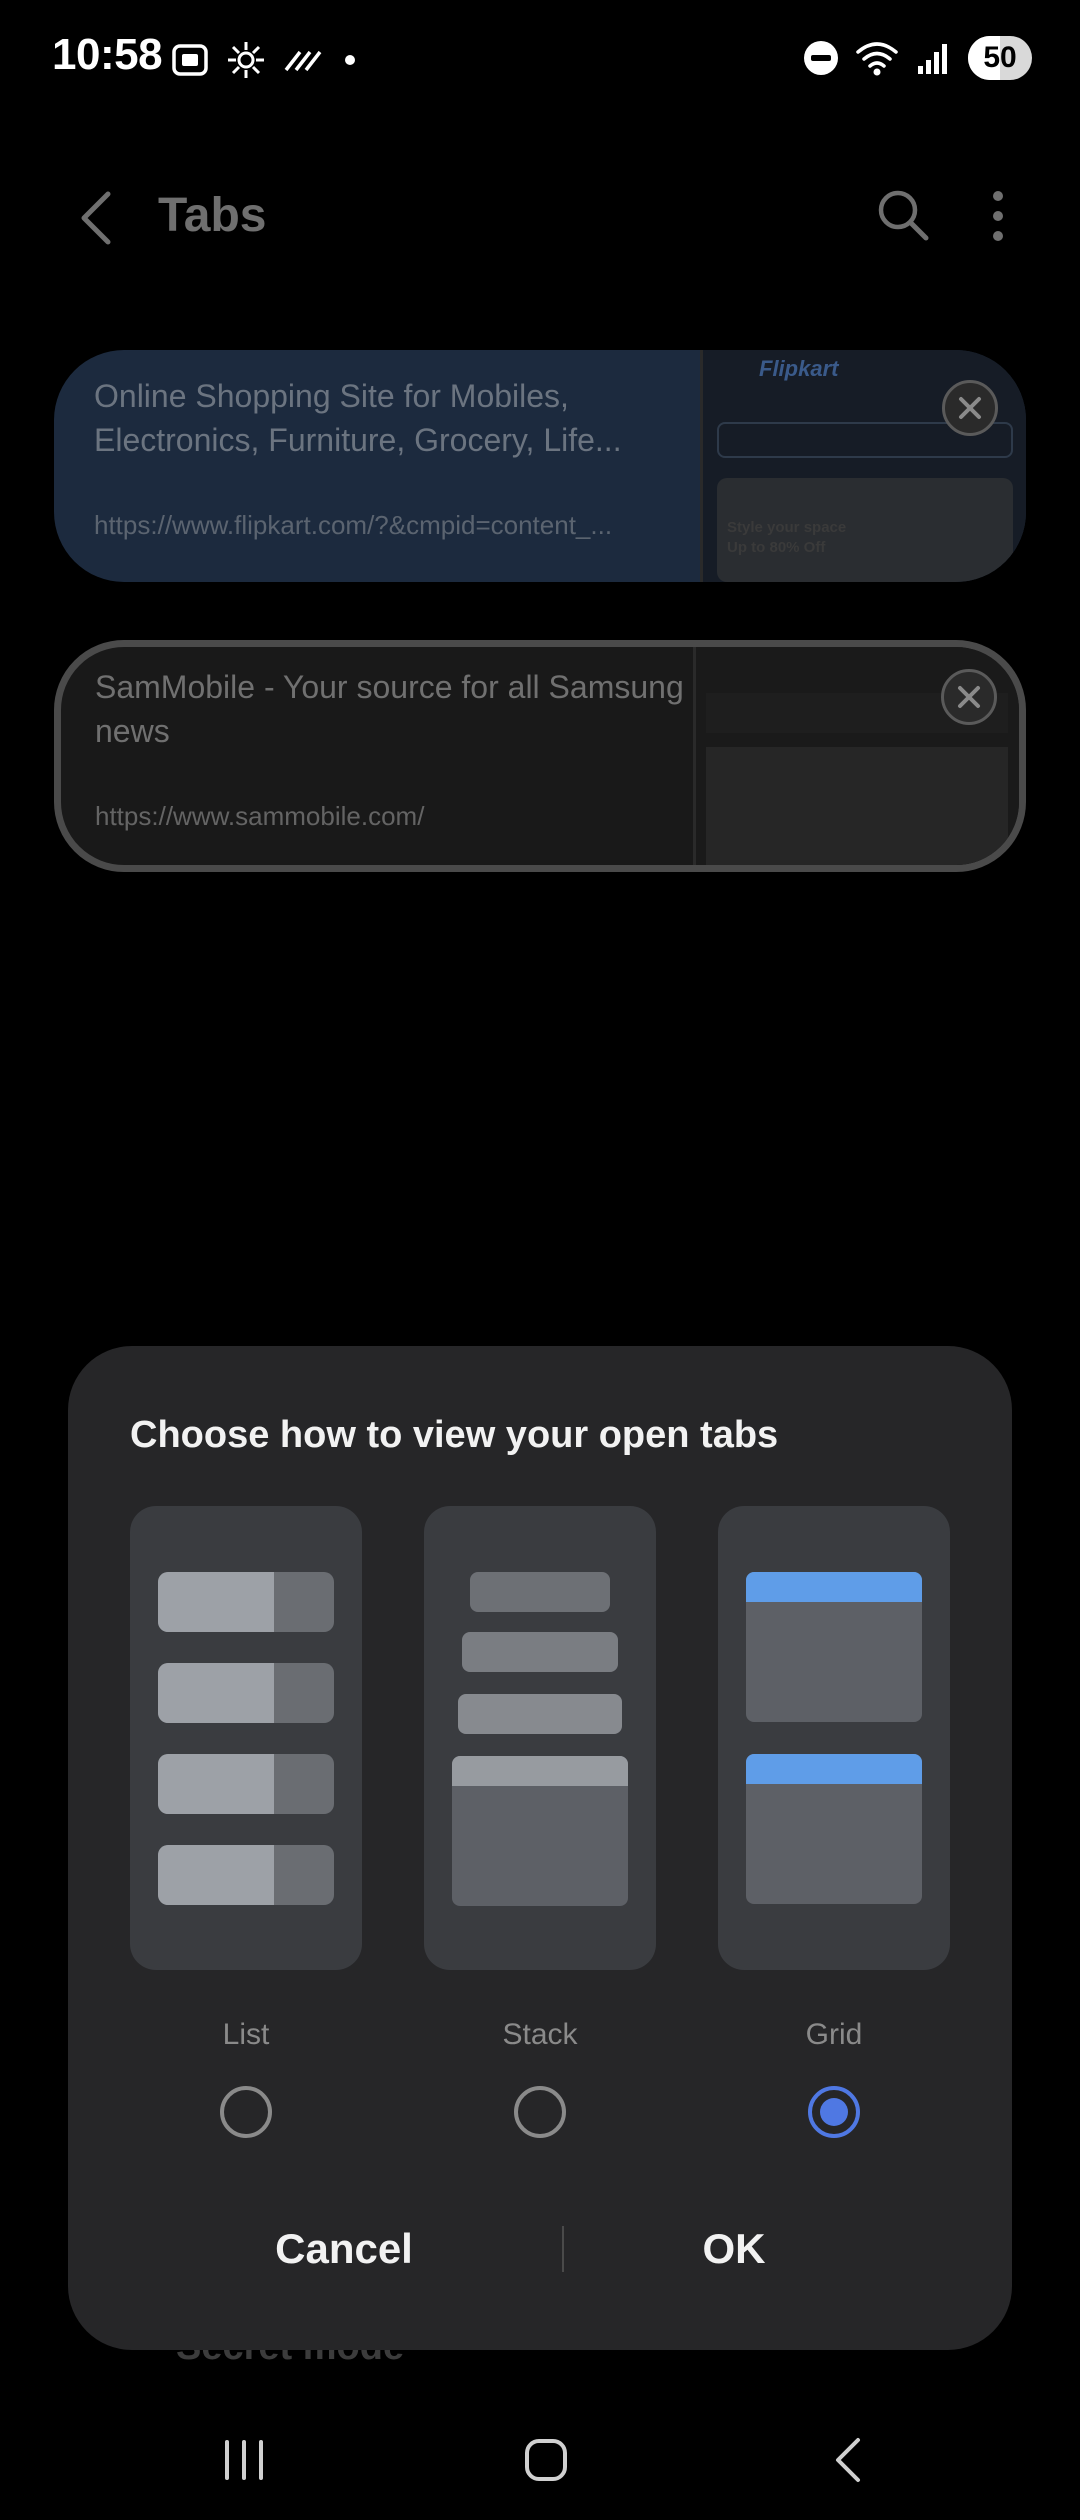 The height and width of the screenshot is (2520, 1080). I want to click on home-icon, so click(546, 2460).